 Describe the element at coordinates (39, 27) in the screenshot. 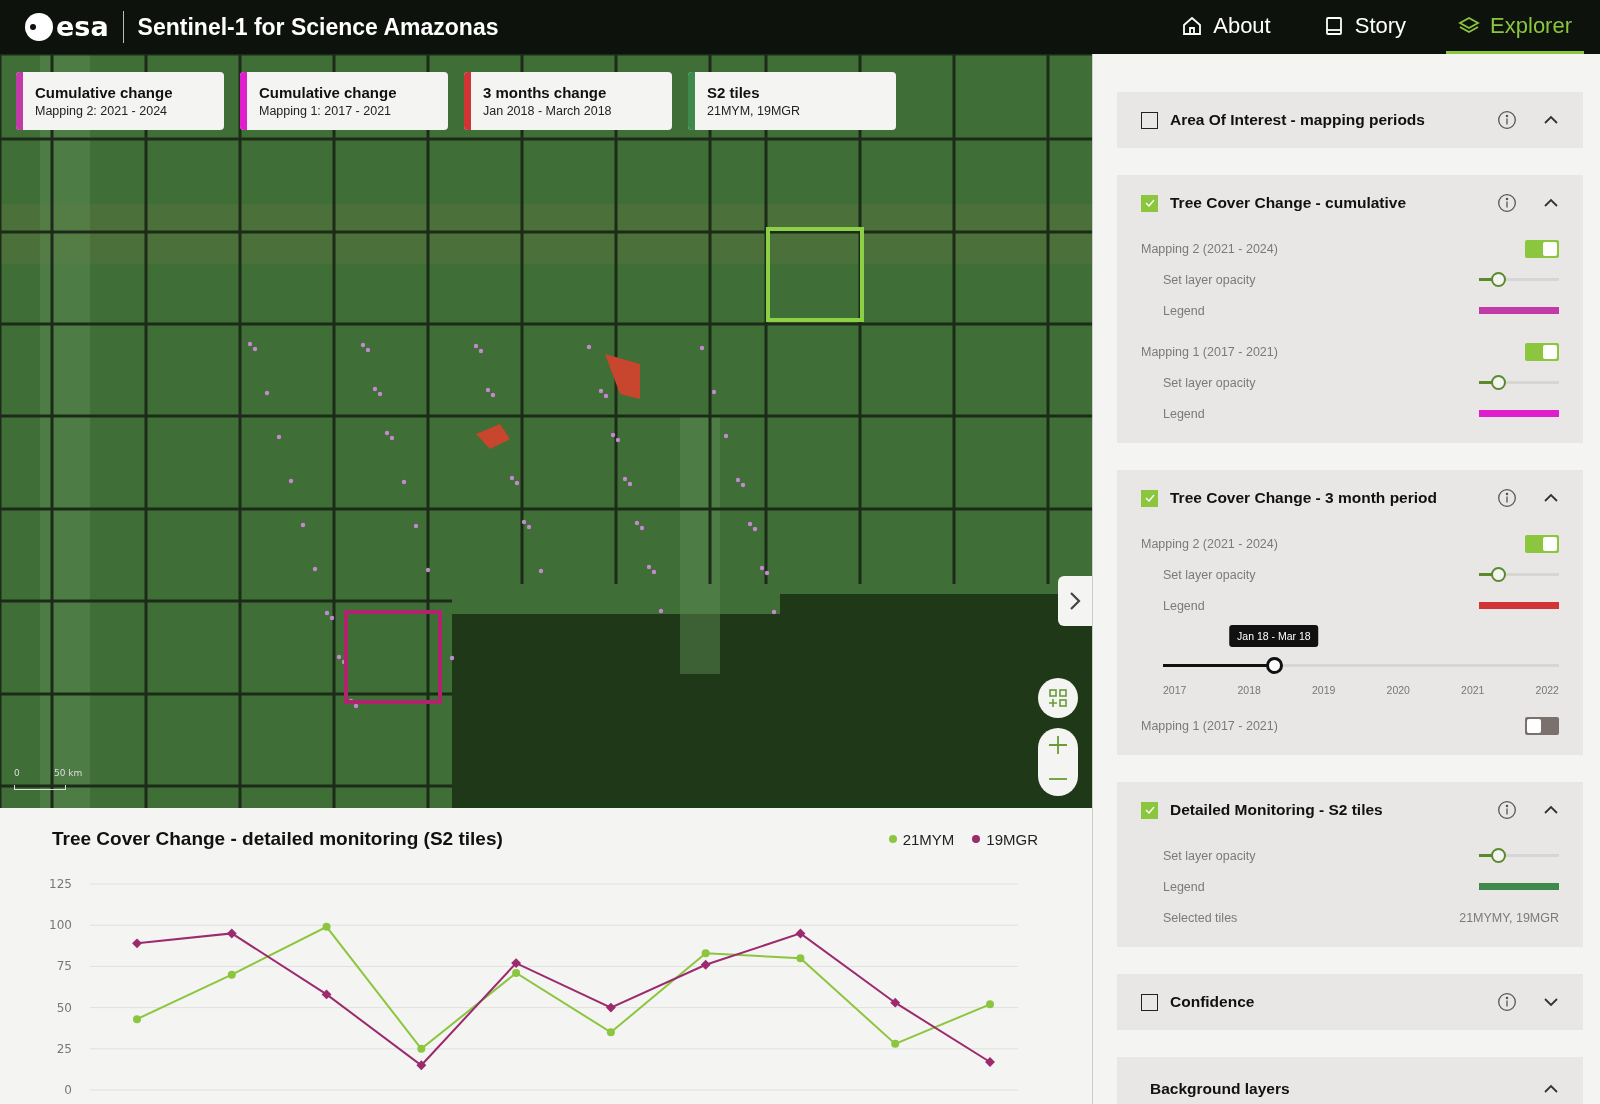

I see `logo-icon` at that location.